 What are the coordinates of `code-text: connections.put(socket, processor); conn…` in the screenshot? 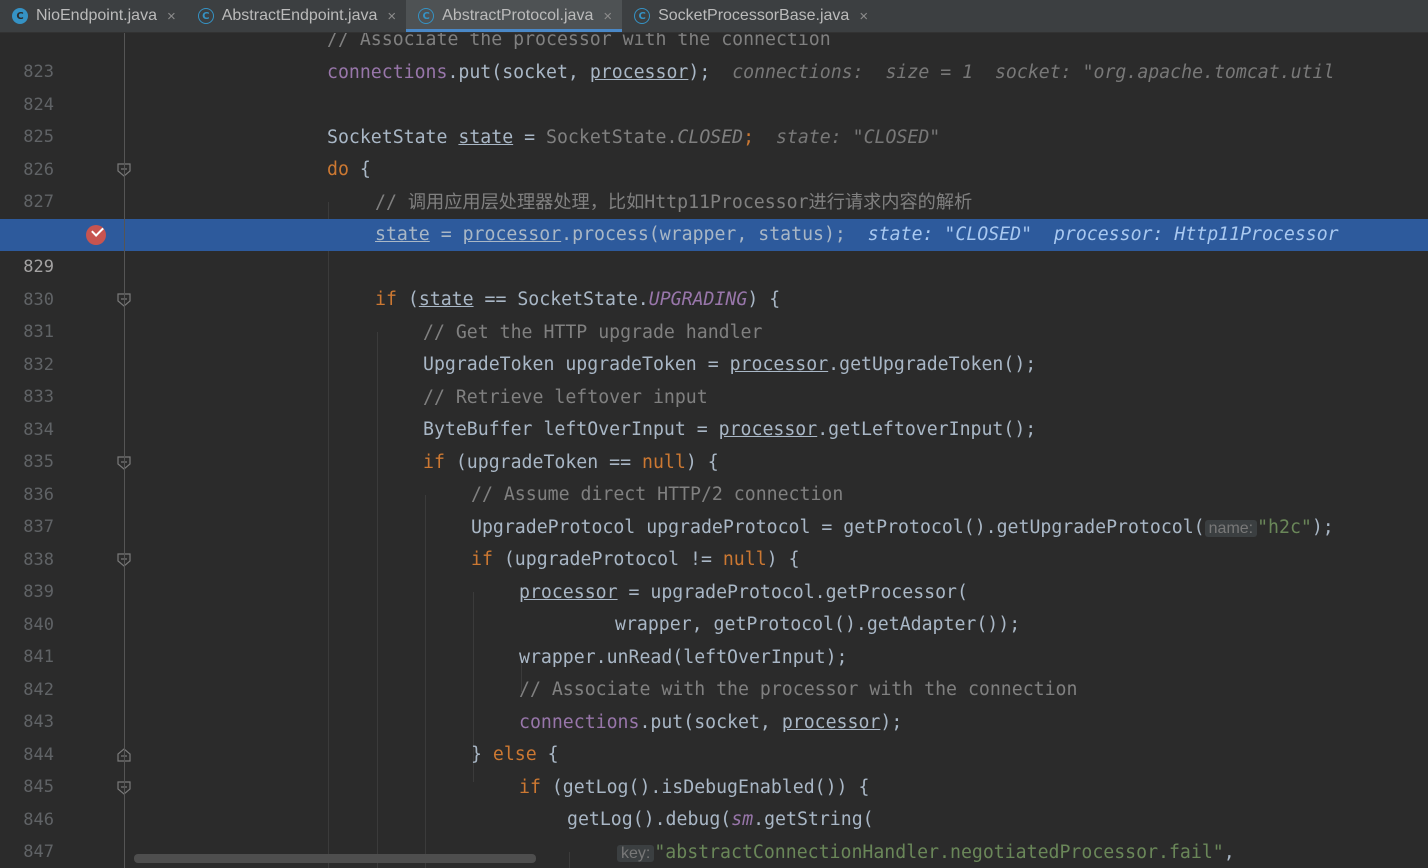 It's located at (831, 72).